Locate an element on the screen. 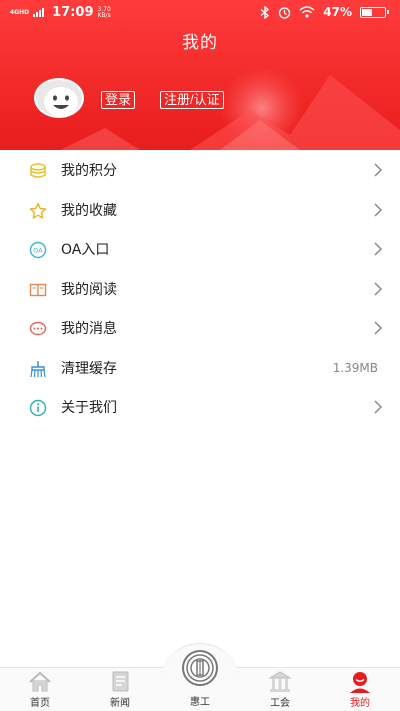  tab-mine: 我的 is located at coordinates (360, 691).